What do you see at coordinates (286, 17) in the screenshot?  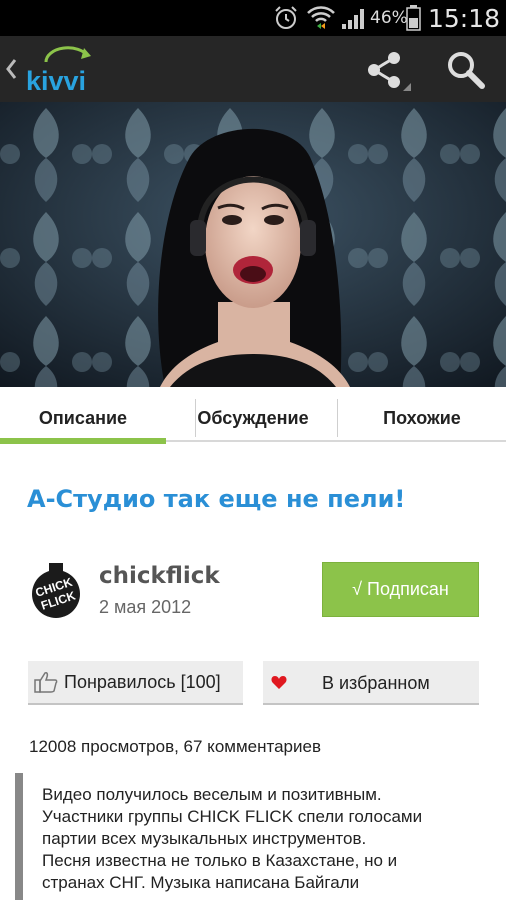 I see `alarm-icon` at bounding box center [286, 17].